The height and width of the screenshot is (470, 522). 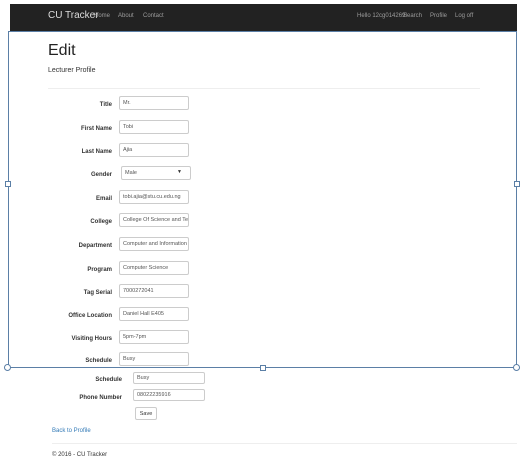 What do you see at coordinates (516, 367) in the screenshot?
I see `resize-handle-bottom-right` at bounding box center [516, 367].